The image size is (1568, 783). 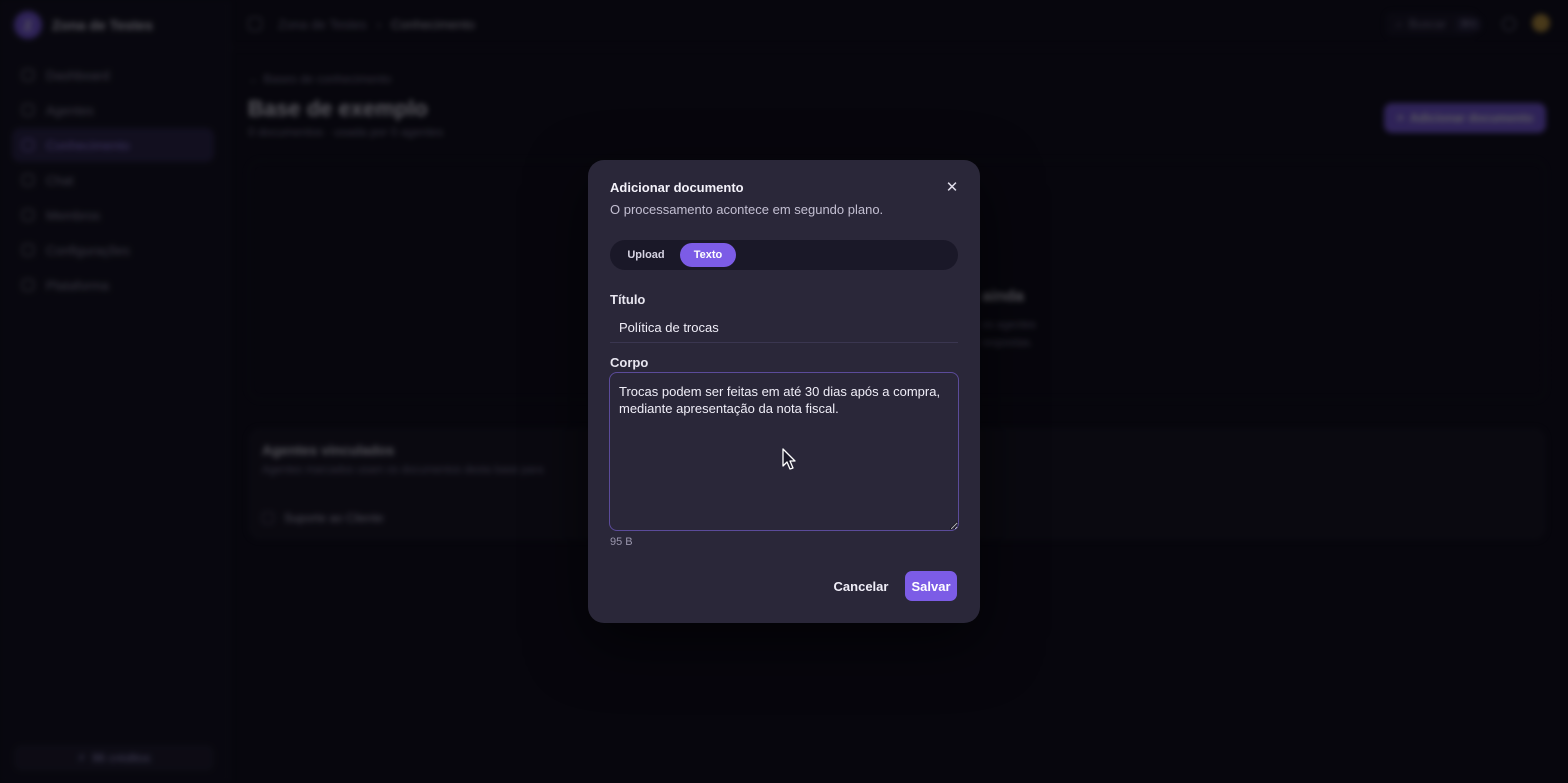 I want to click on body-field-label: Corpo, so click(x=629, y=362).